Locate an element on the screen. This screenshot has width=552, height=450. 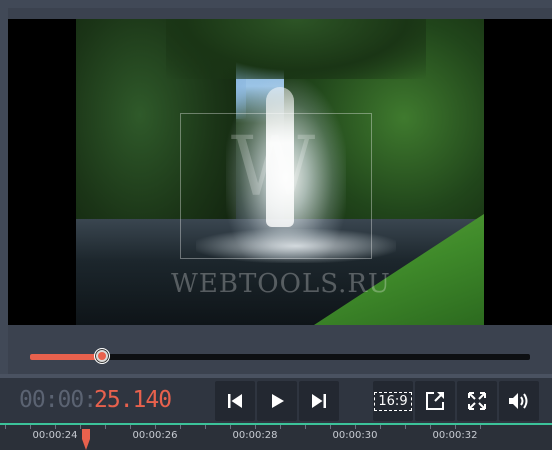
timeline-tick-label: 00:00:28 is located at coordinates (255, 435).